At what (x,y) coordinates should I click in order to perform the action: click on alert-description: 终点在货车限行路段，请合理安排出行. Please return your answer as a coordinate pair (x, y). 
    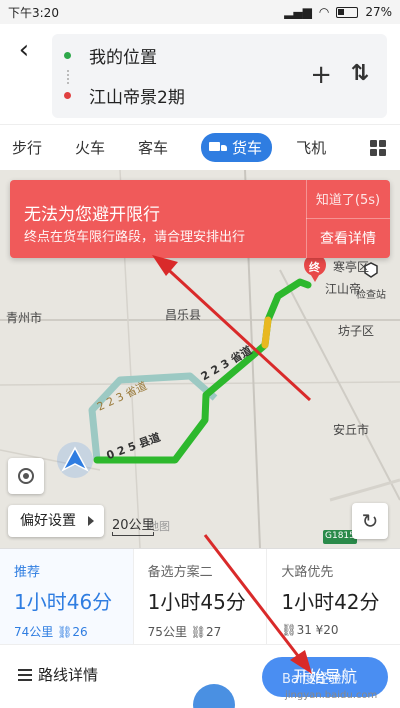
    Looking at the image, I should click on (135, 237).